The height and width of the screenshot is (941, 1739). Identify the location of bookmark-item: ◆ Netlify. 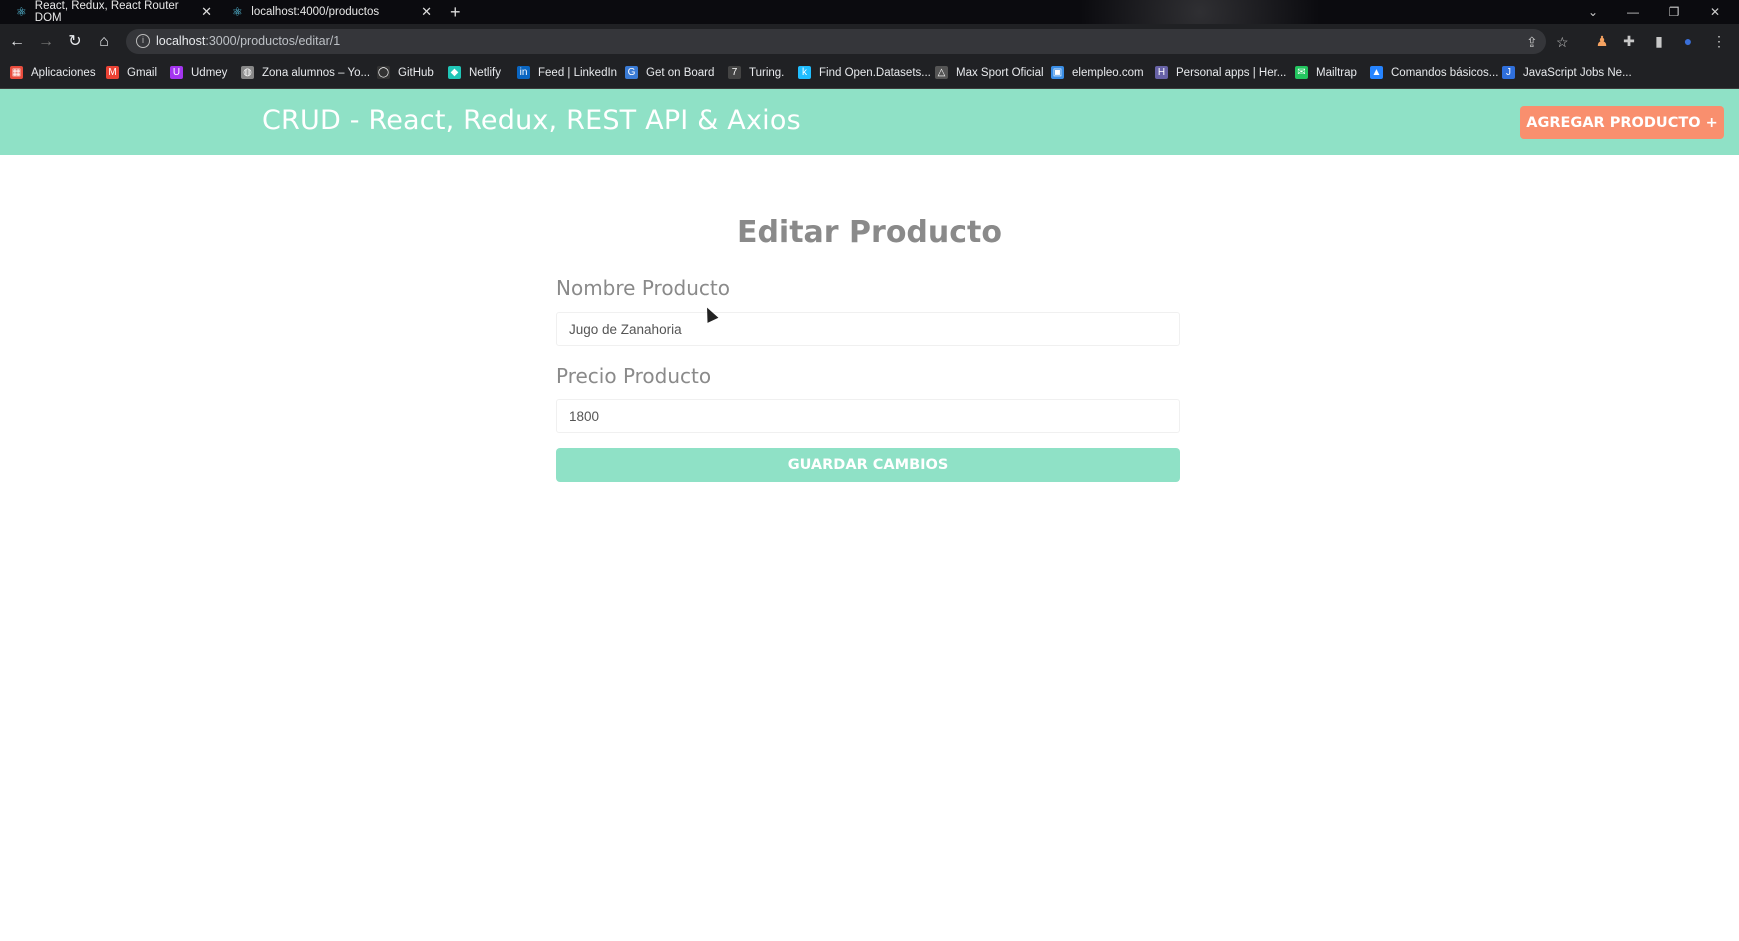
(474, 72).